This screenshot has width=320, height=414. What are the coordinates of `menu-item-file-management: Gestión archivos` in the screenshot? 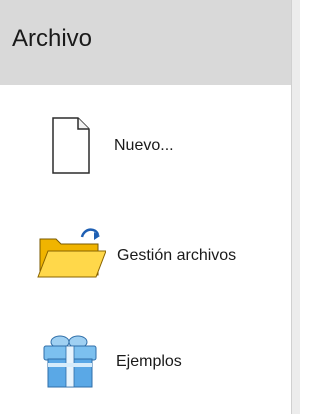 It's located at (161, 255).